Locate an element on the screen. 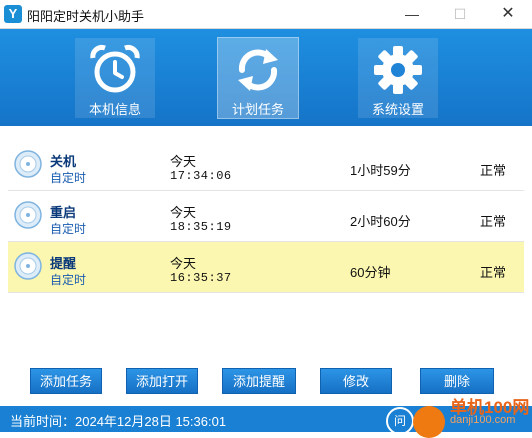 The height and width of the screenshot is (438, 532). task-row-selected: 提醒 自定时 今天 16:35:37 60分钟 正常 is located at coordinates (266, 267).